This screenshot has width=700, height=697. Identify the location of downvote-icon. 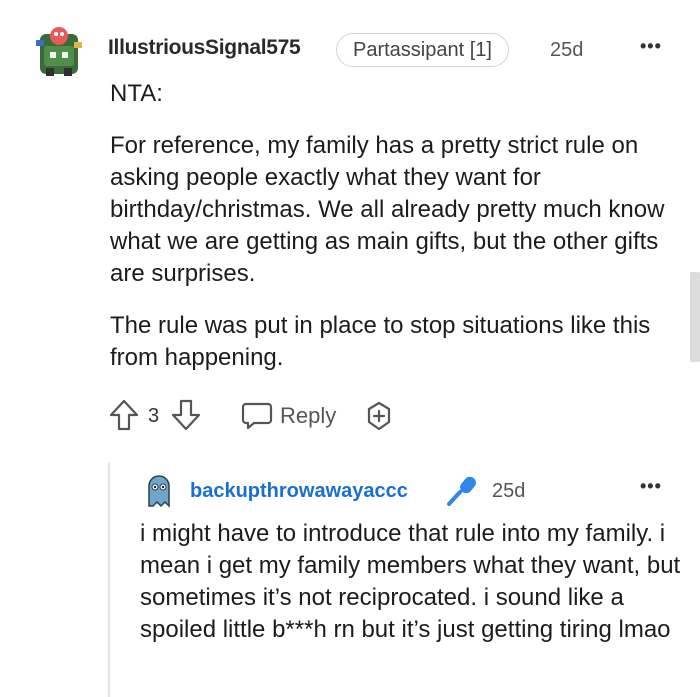
(186, 417).